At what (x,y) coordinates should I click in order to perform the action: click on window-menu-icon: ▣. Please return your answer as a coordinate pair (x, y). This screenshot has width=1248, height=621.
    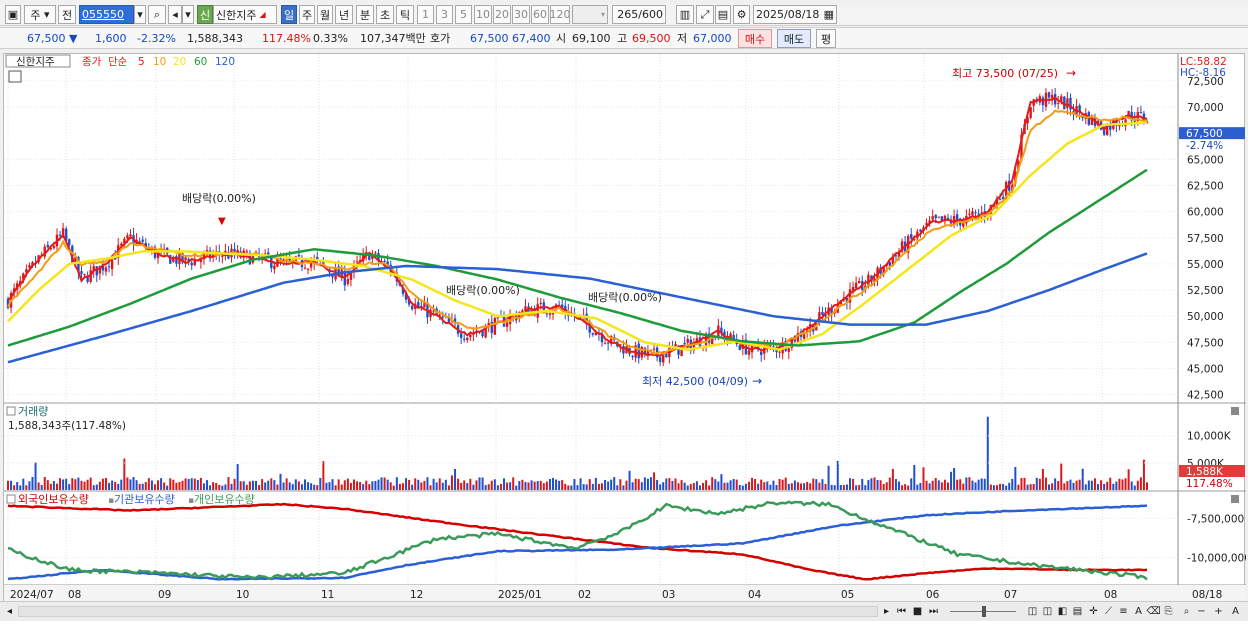
    Looking at the image, I should click on (13, 14).